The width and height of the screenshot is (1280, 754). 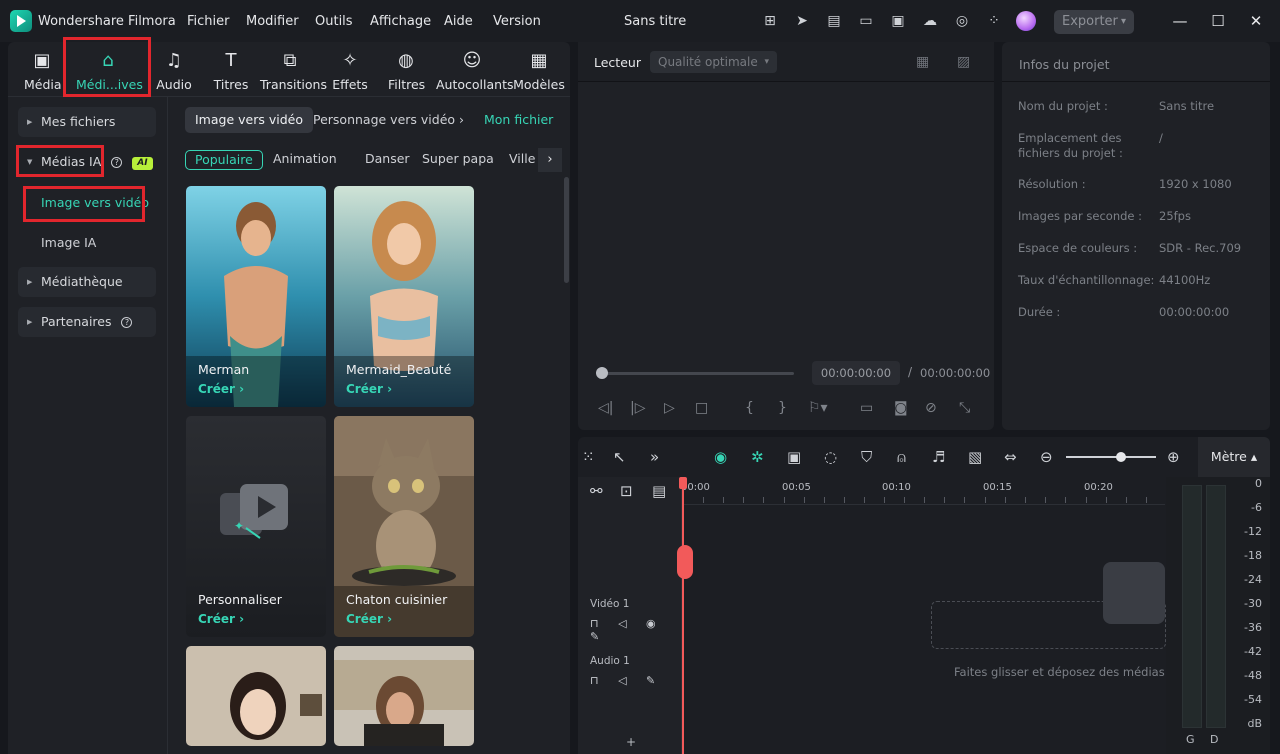 I want to click on menu-outils: Outils, so click(x=334, y=21).